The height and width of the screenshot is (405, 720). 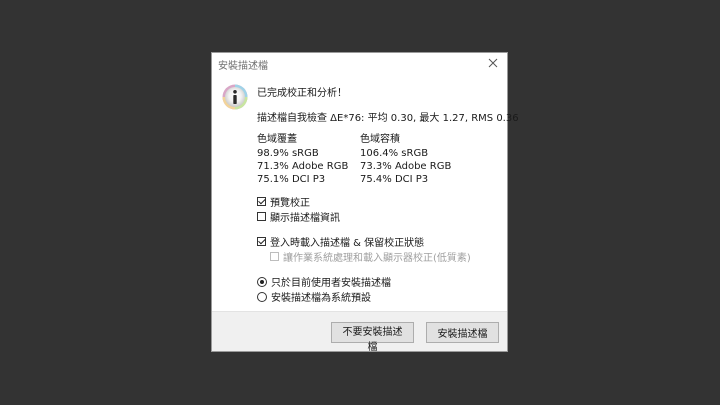 I want to click on coverage-srgb: 98.9% sRGB, so click(x=288, y=153).